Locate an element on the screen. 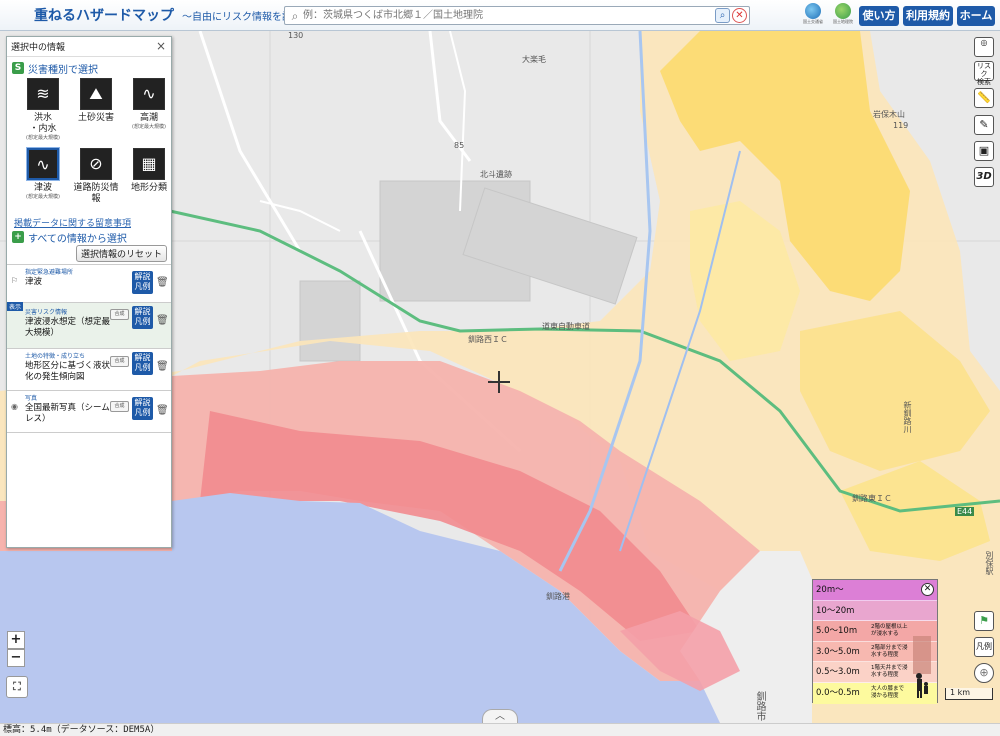 The width and height of the screenshot is (1000, 736). legend-label: 0.0～0.5m is located at coordinates (838, 692).